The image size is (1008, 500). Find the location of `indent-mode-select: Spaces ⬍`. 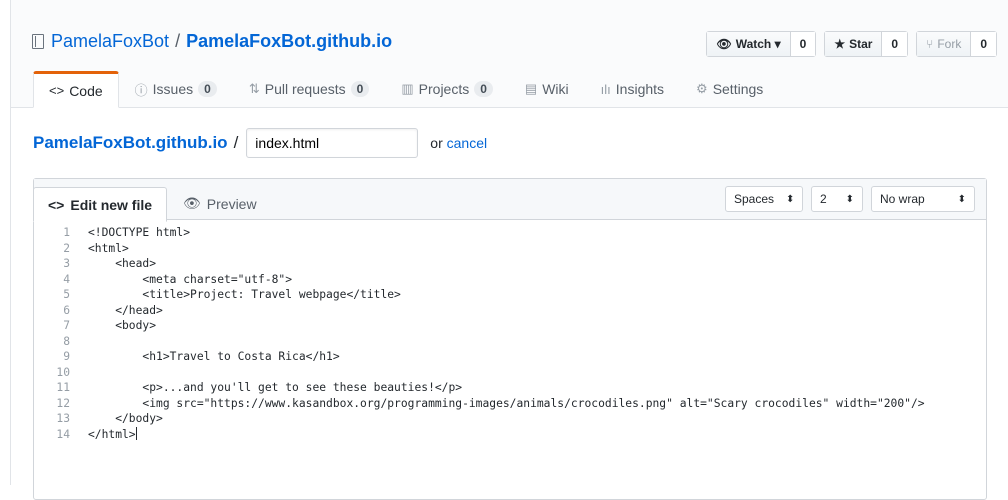

indent-mode-select: Spaces ⬍ is located at coordinates (764, 199).